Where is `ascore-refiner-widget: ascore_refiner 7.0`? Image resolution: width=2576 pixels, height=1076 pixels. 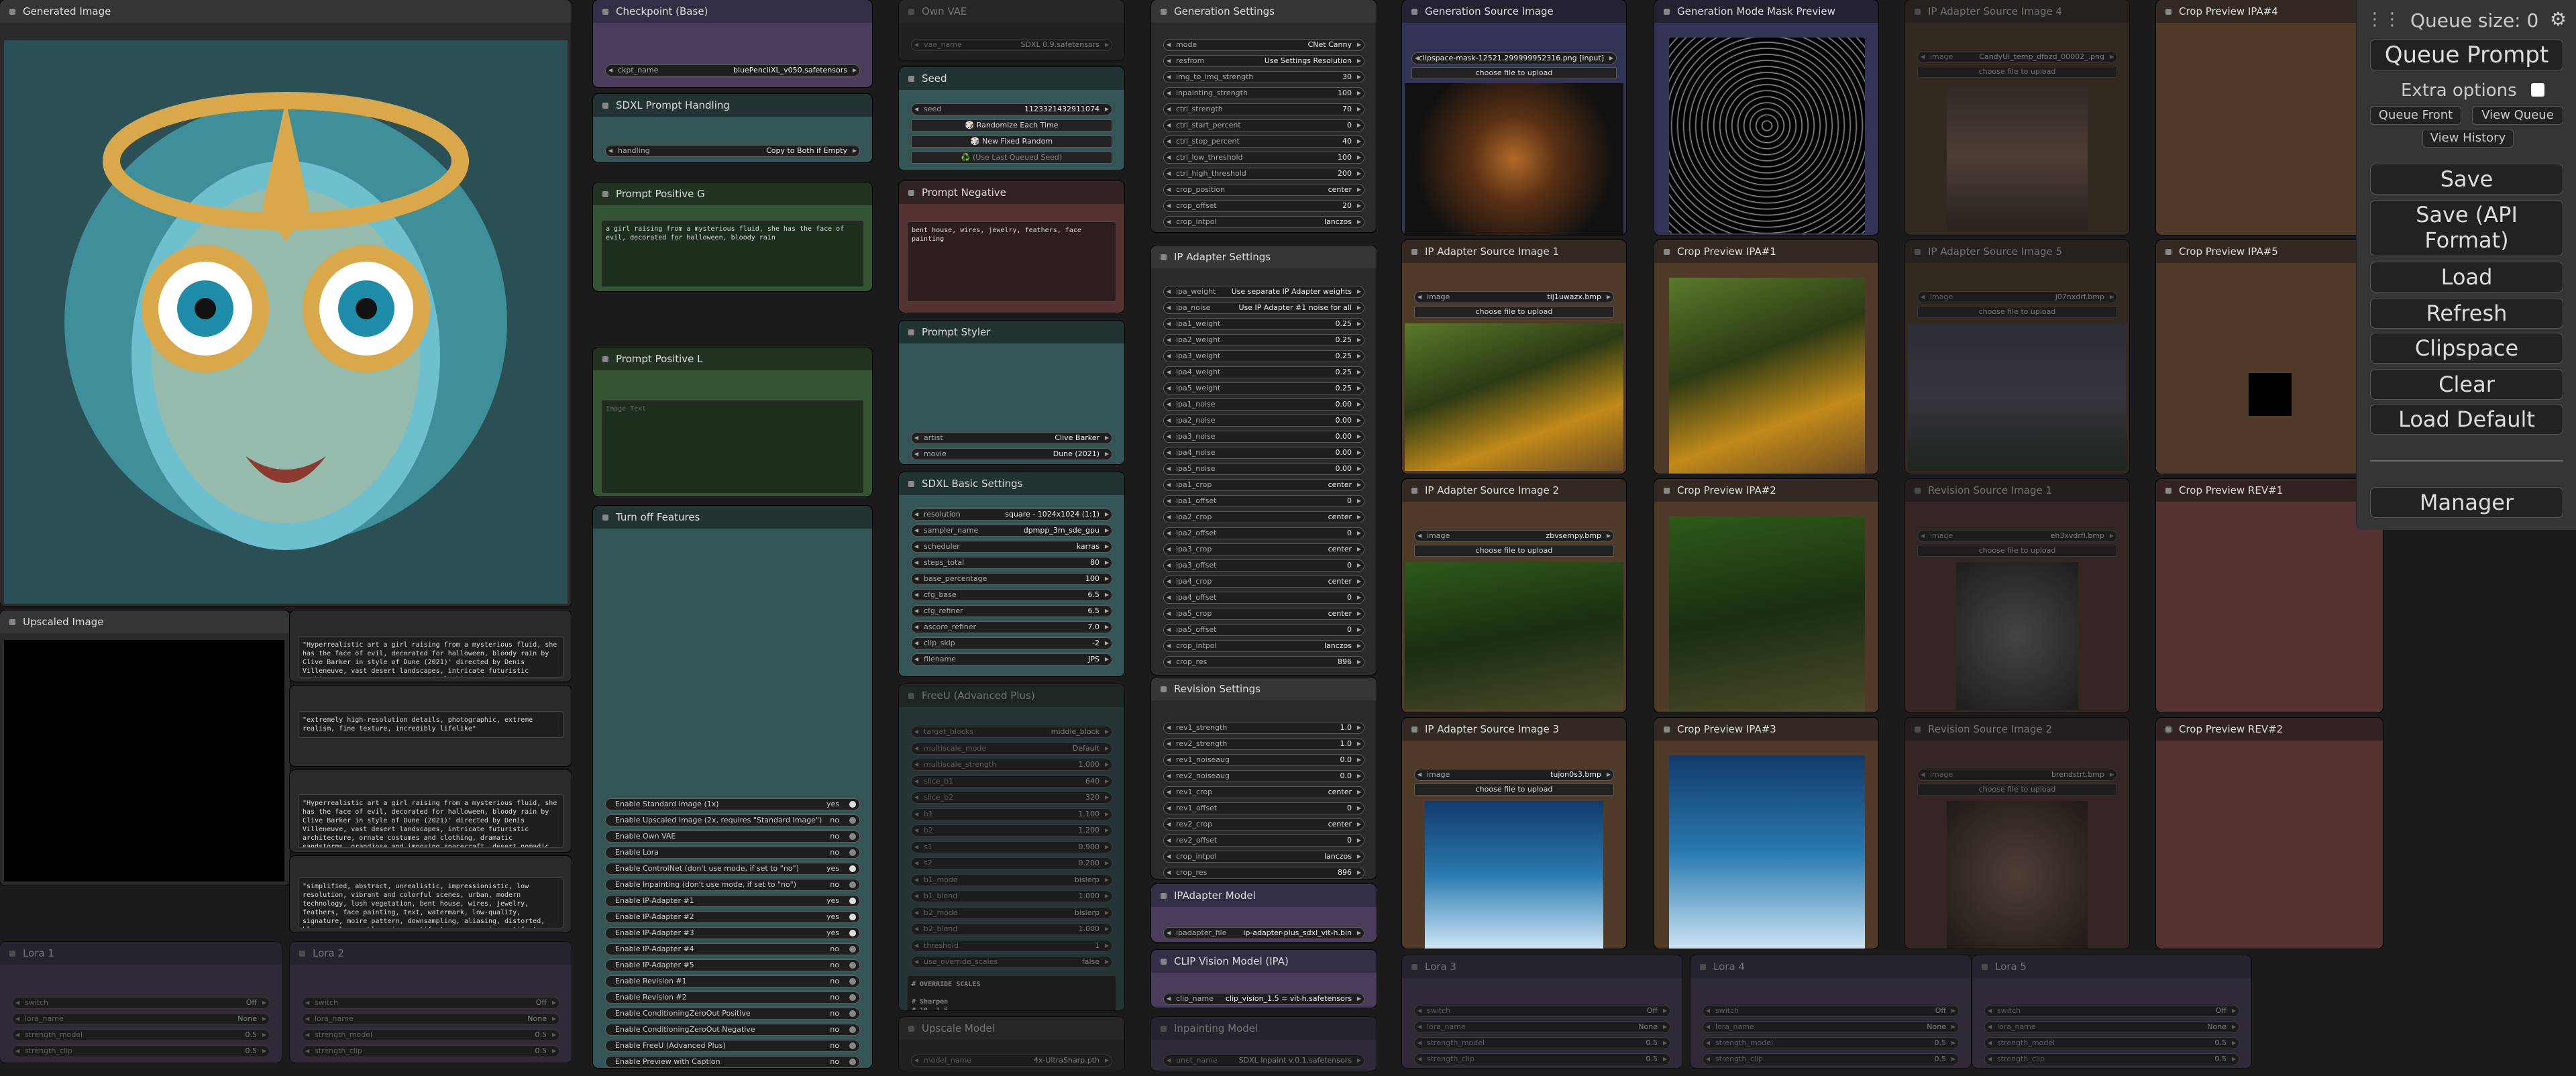
ascore-refiner-widget: ascore_refiner 7.0 is located at coordinates (1011, 627).